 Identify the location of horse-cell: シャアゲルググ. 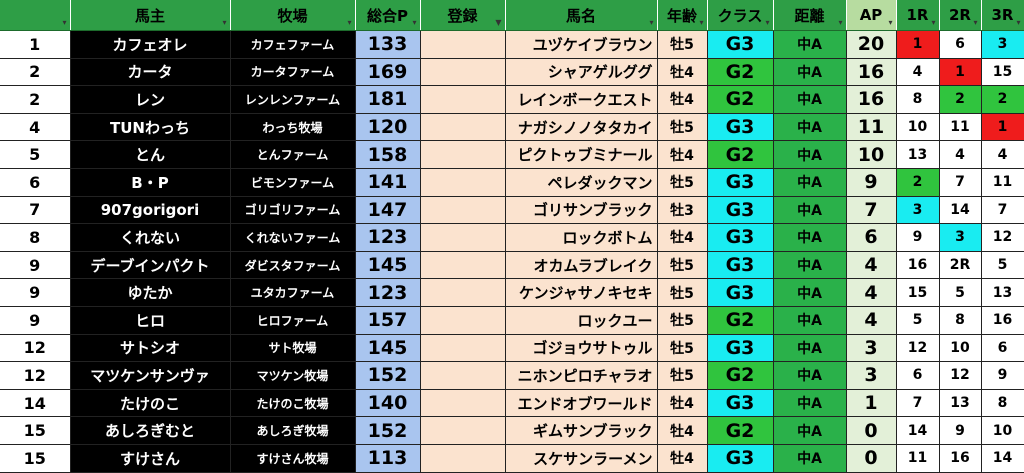
(581, 72).